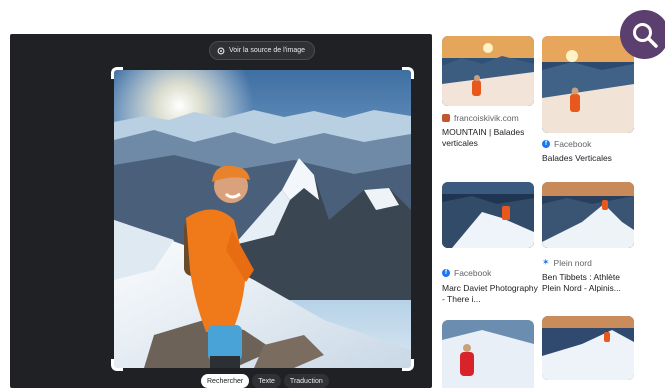 This screenshot has height=388, width=665. Describe the element at coordinates (546, 262) in the screenshot. I see `star-icon: ✶` at that location.